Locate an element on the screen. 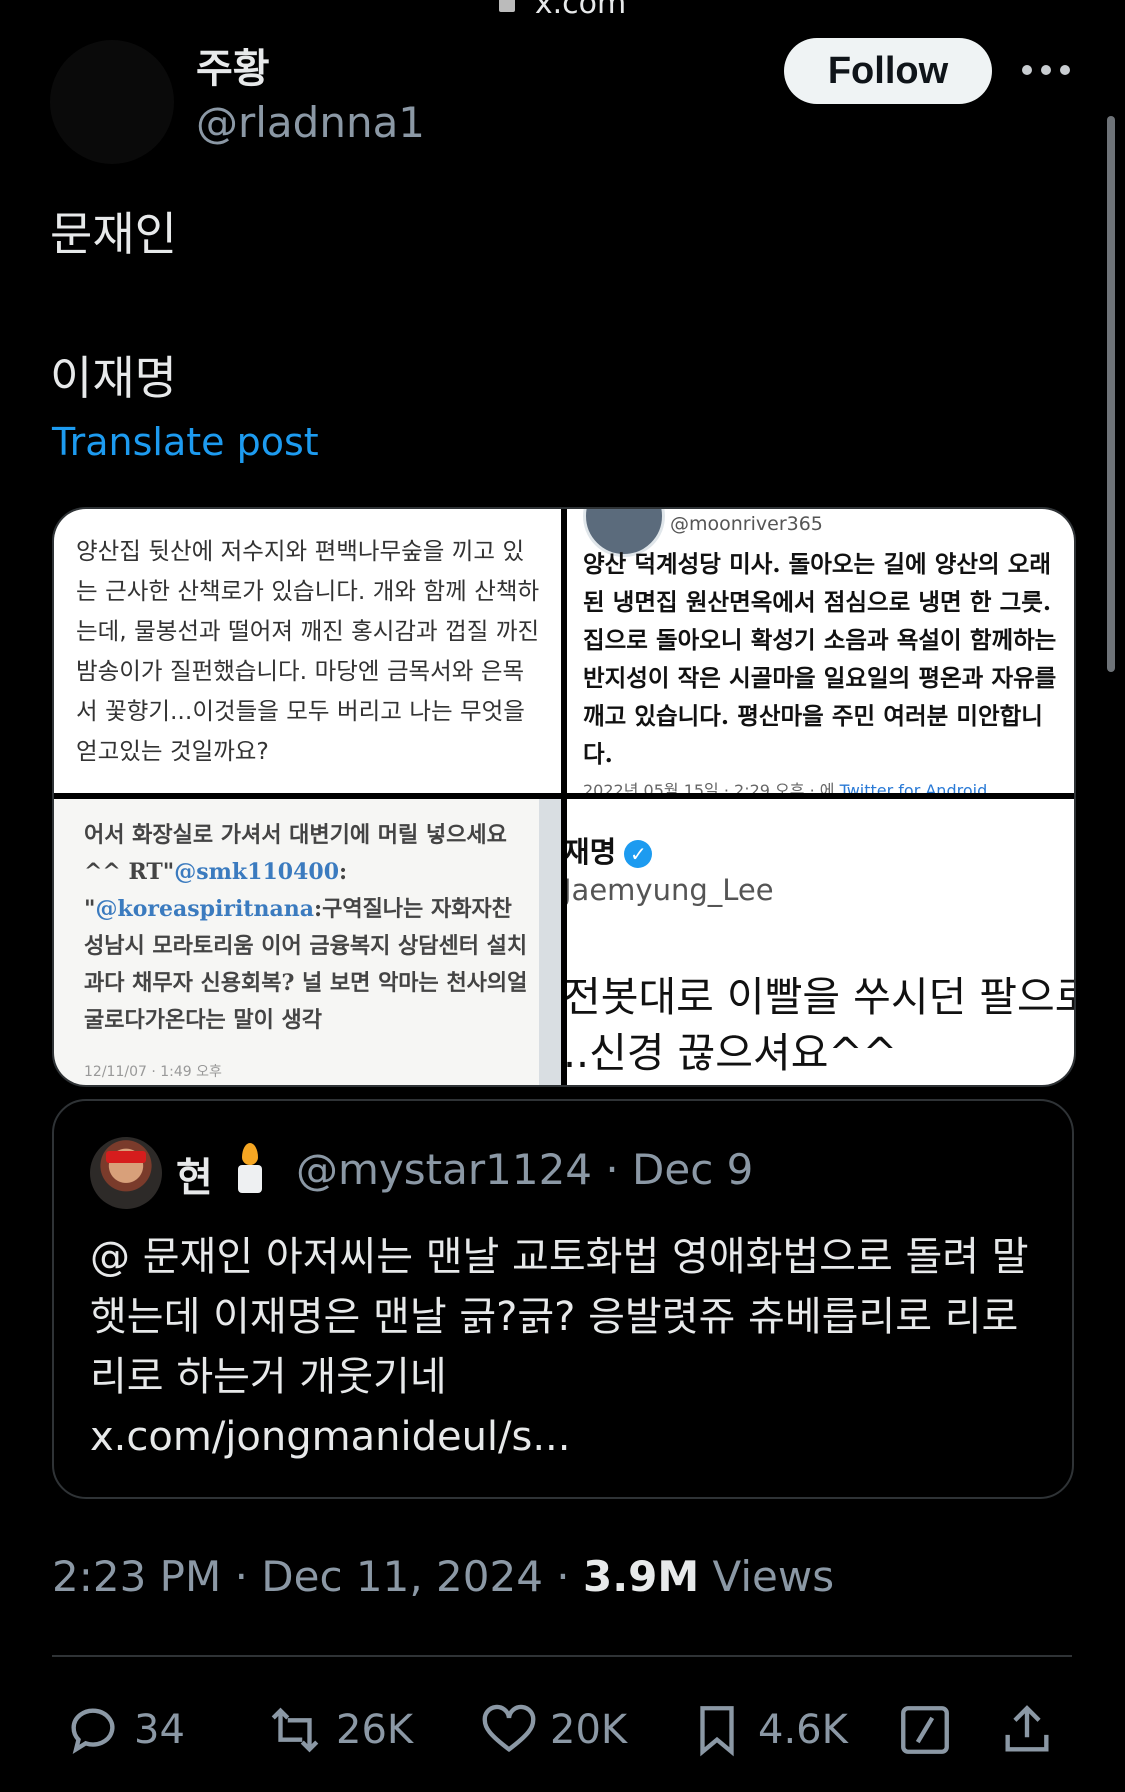  post-text-line-1: 문재인 is located at coordinates (113, 234).